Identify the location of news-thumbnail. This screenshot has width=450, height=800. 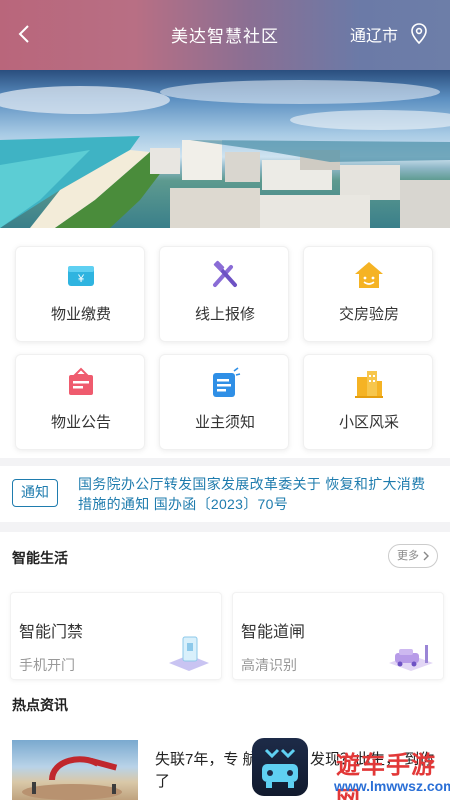
(75, 770).